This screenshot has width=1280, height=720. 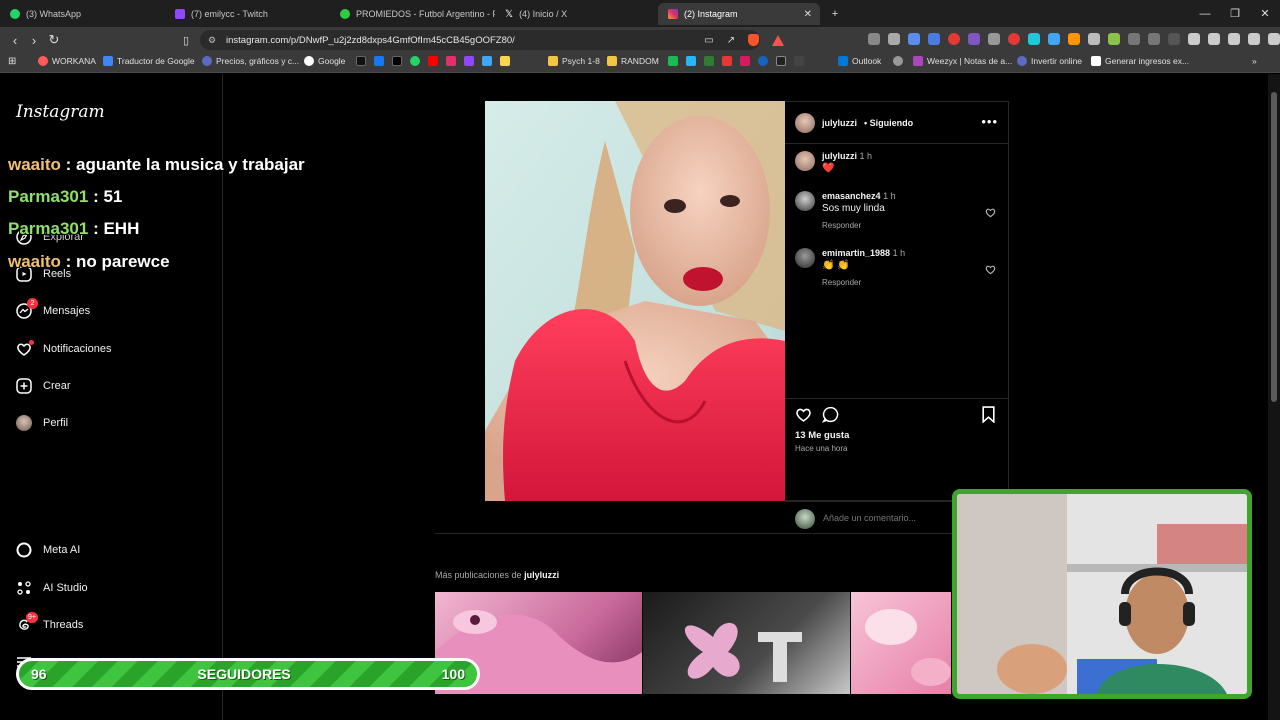 I want to click on back-button: ‹, so click(x=15, y=40).